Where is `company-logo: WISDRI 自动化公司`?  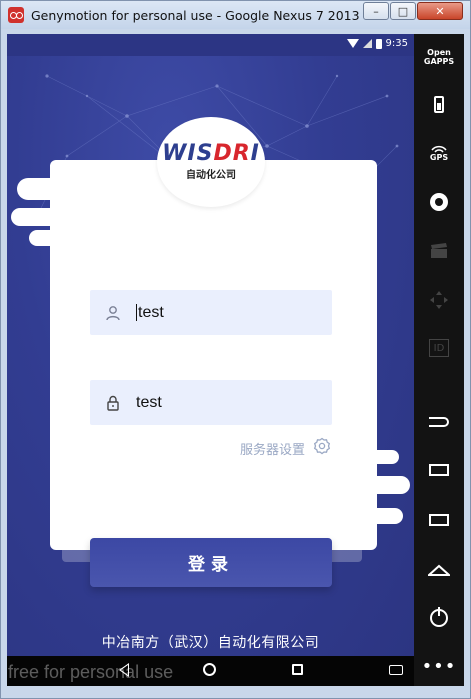
company-logo: WISDRI 自动化公司 is located at coordinates (211, 162).